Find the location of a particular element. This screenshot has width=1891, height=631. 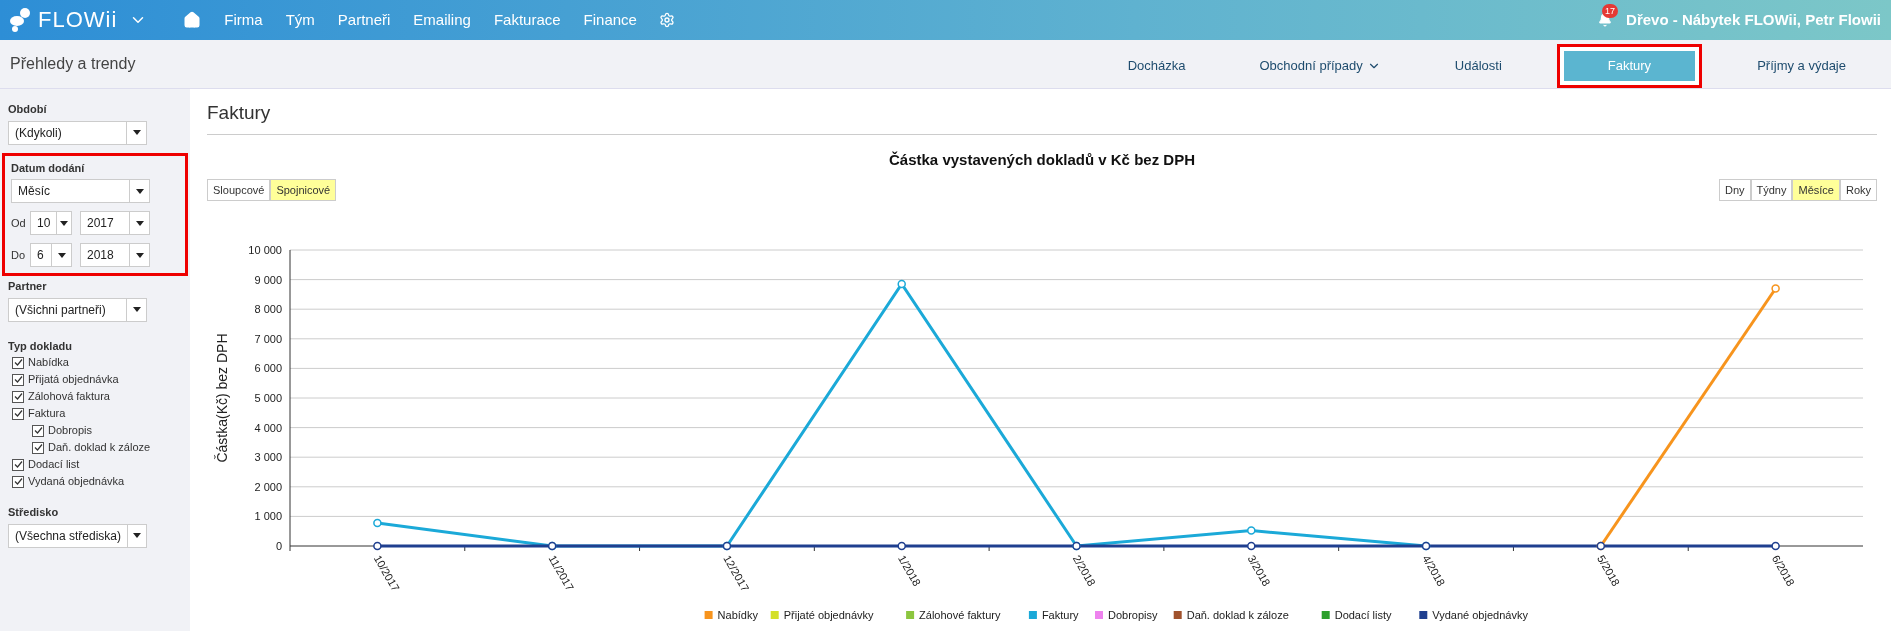

field-label: Datum dodání is located at coordinates (48, 168).